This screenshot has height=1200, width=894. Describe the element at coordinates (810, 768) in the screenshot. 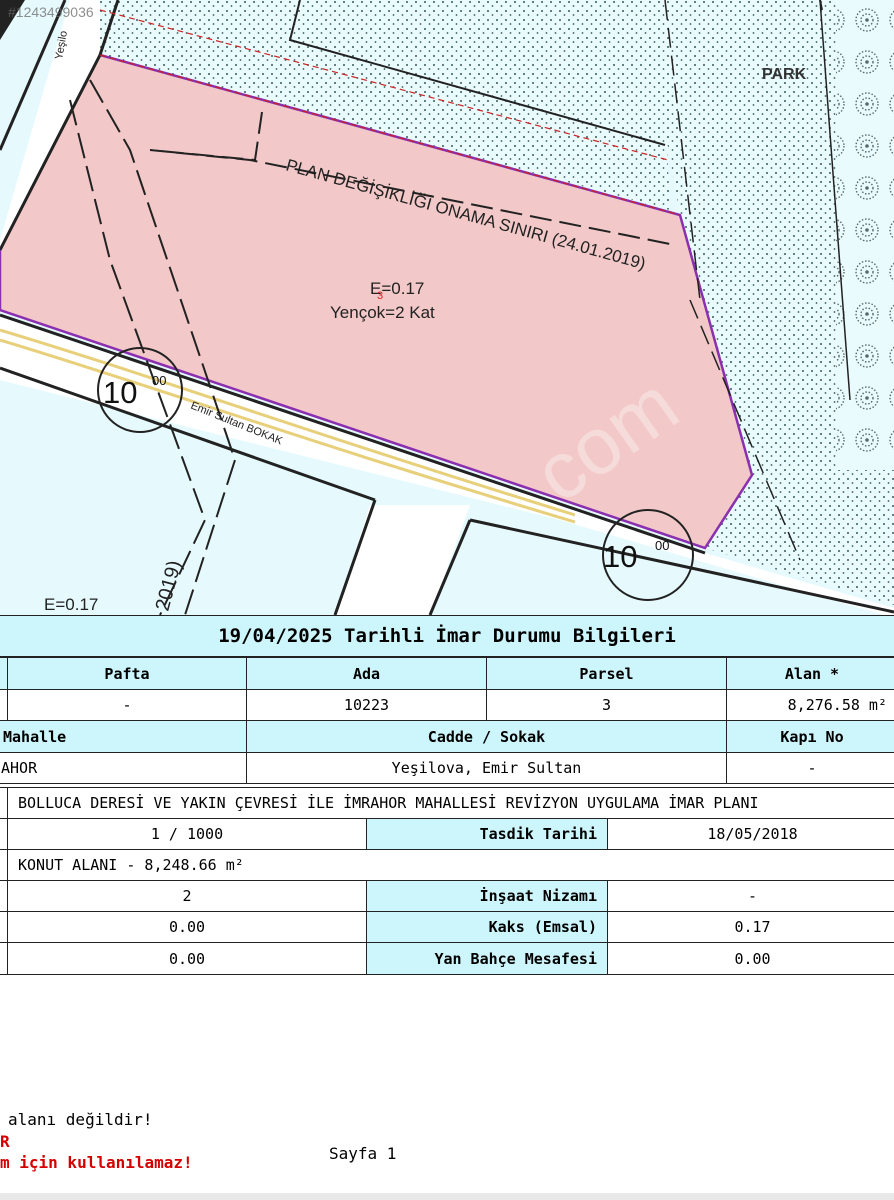

I see `kapi-no-value: -` at that location.